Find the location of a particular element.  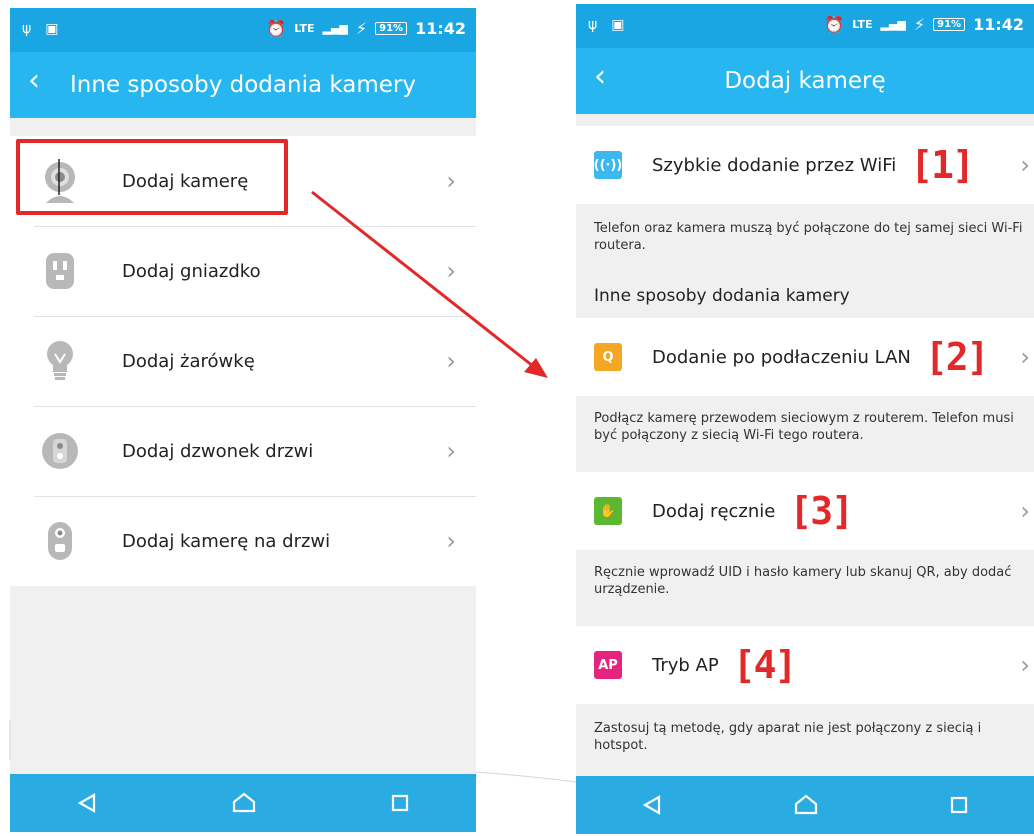

red-arrow is located at coordinates (429, 284).